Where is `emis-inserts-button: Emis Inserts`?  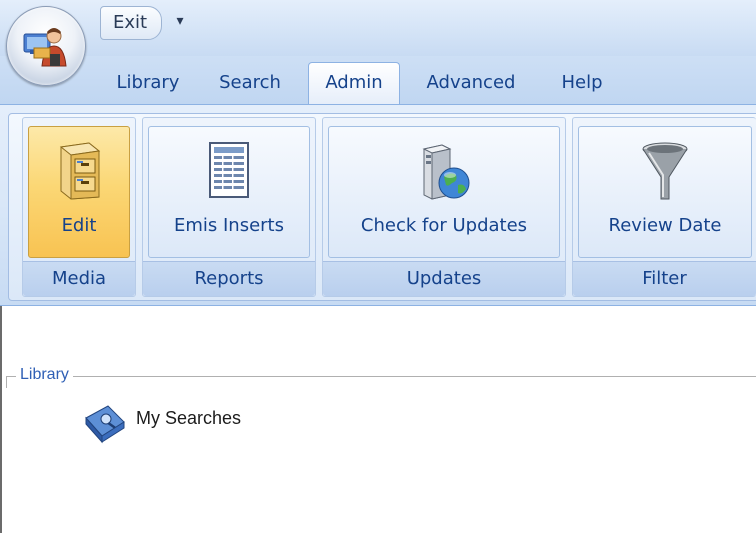
emis-inserts-button: Emis Inserts is located at coordinates (229, 192).